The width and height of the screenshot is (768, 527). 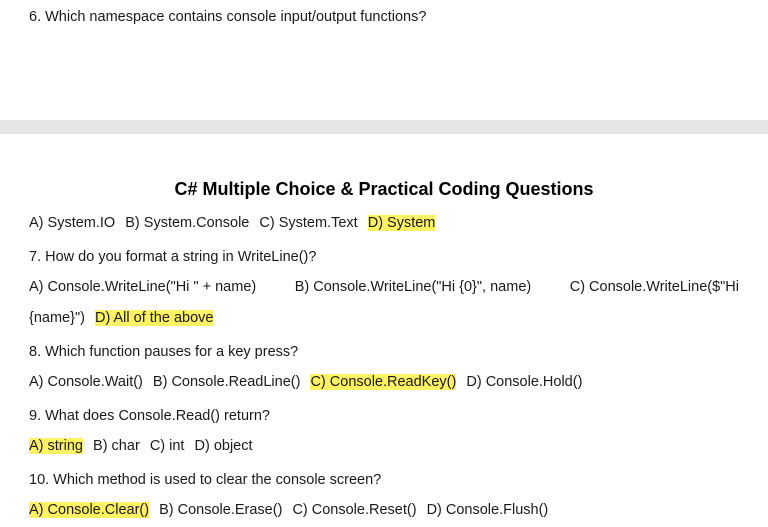 I want to click on q8-option-d: D) Console.Hold(), so click(x=524, y=382).